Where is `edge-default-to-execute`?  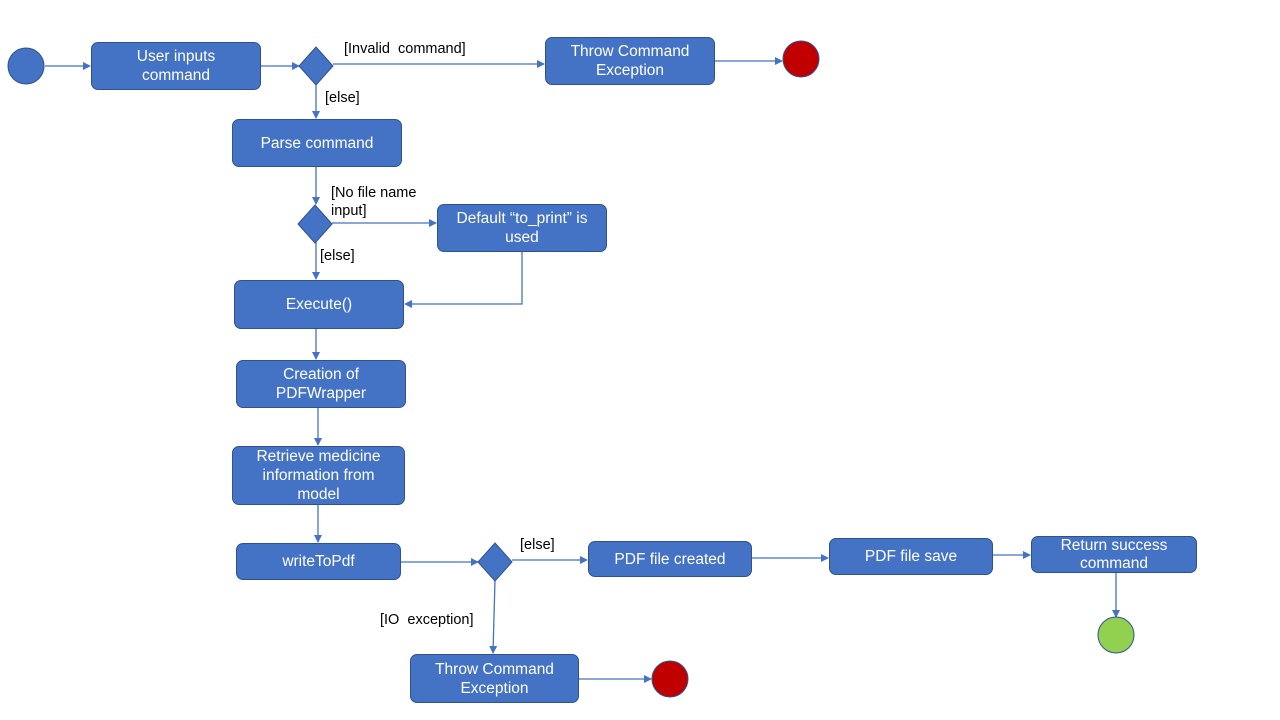
edge-default-to-execute is located at coordinates (463, 280).